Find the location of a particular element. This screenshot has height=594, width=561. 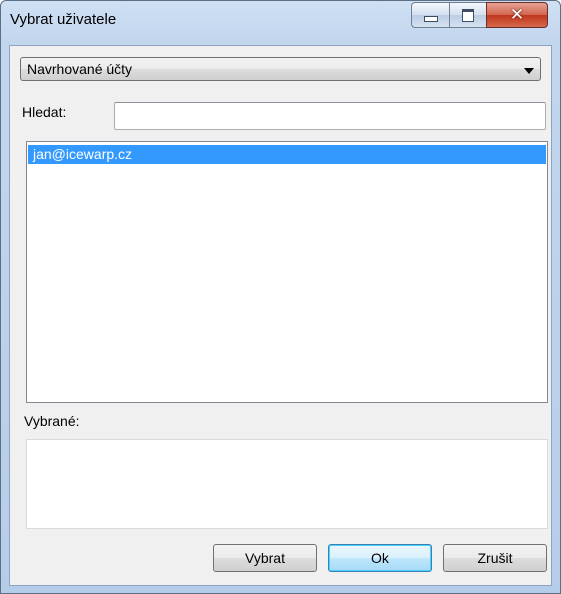

maximize-button is located at coordinates (468, 15).